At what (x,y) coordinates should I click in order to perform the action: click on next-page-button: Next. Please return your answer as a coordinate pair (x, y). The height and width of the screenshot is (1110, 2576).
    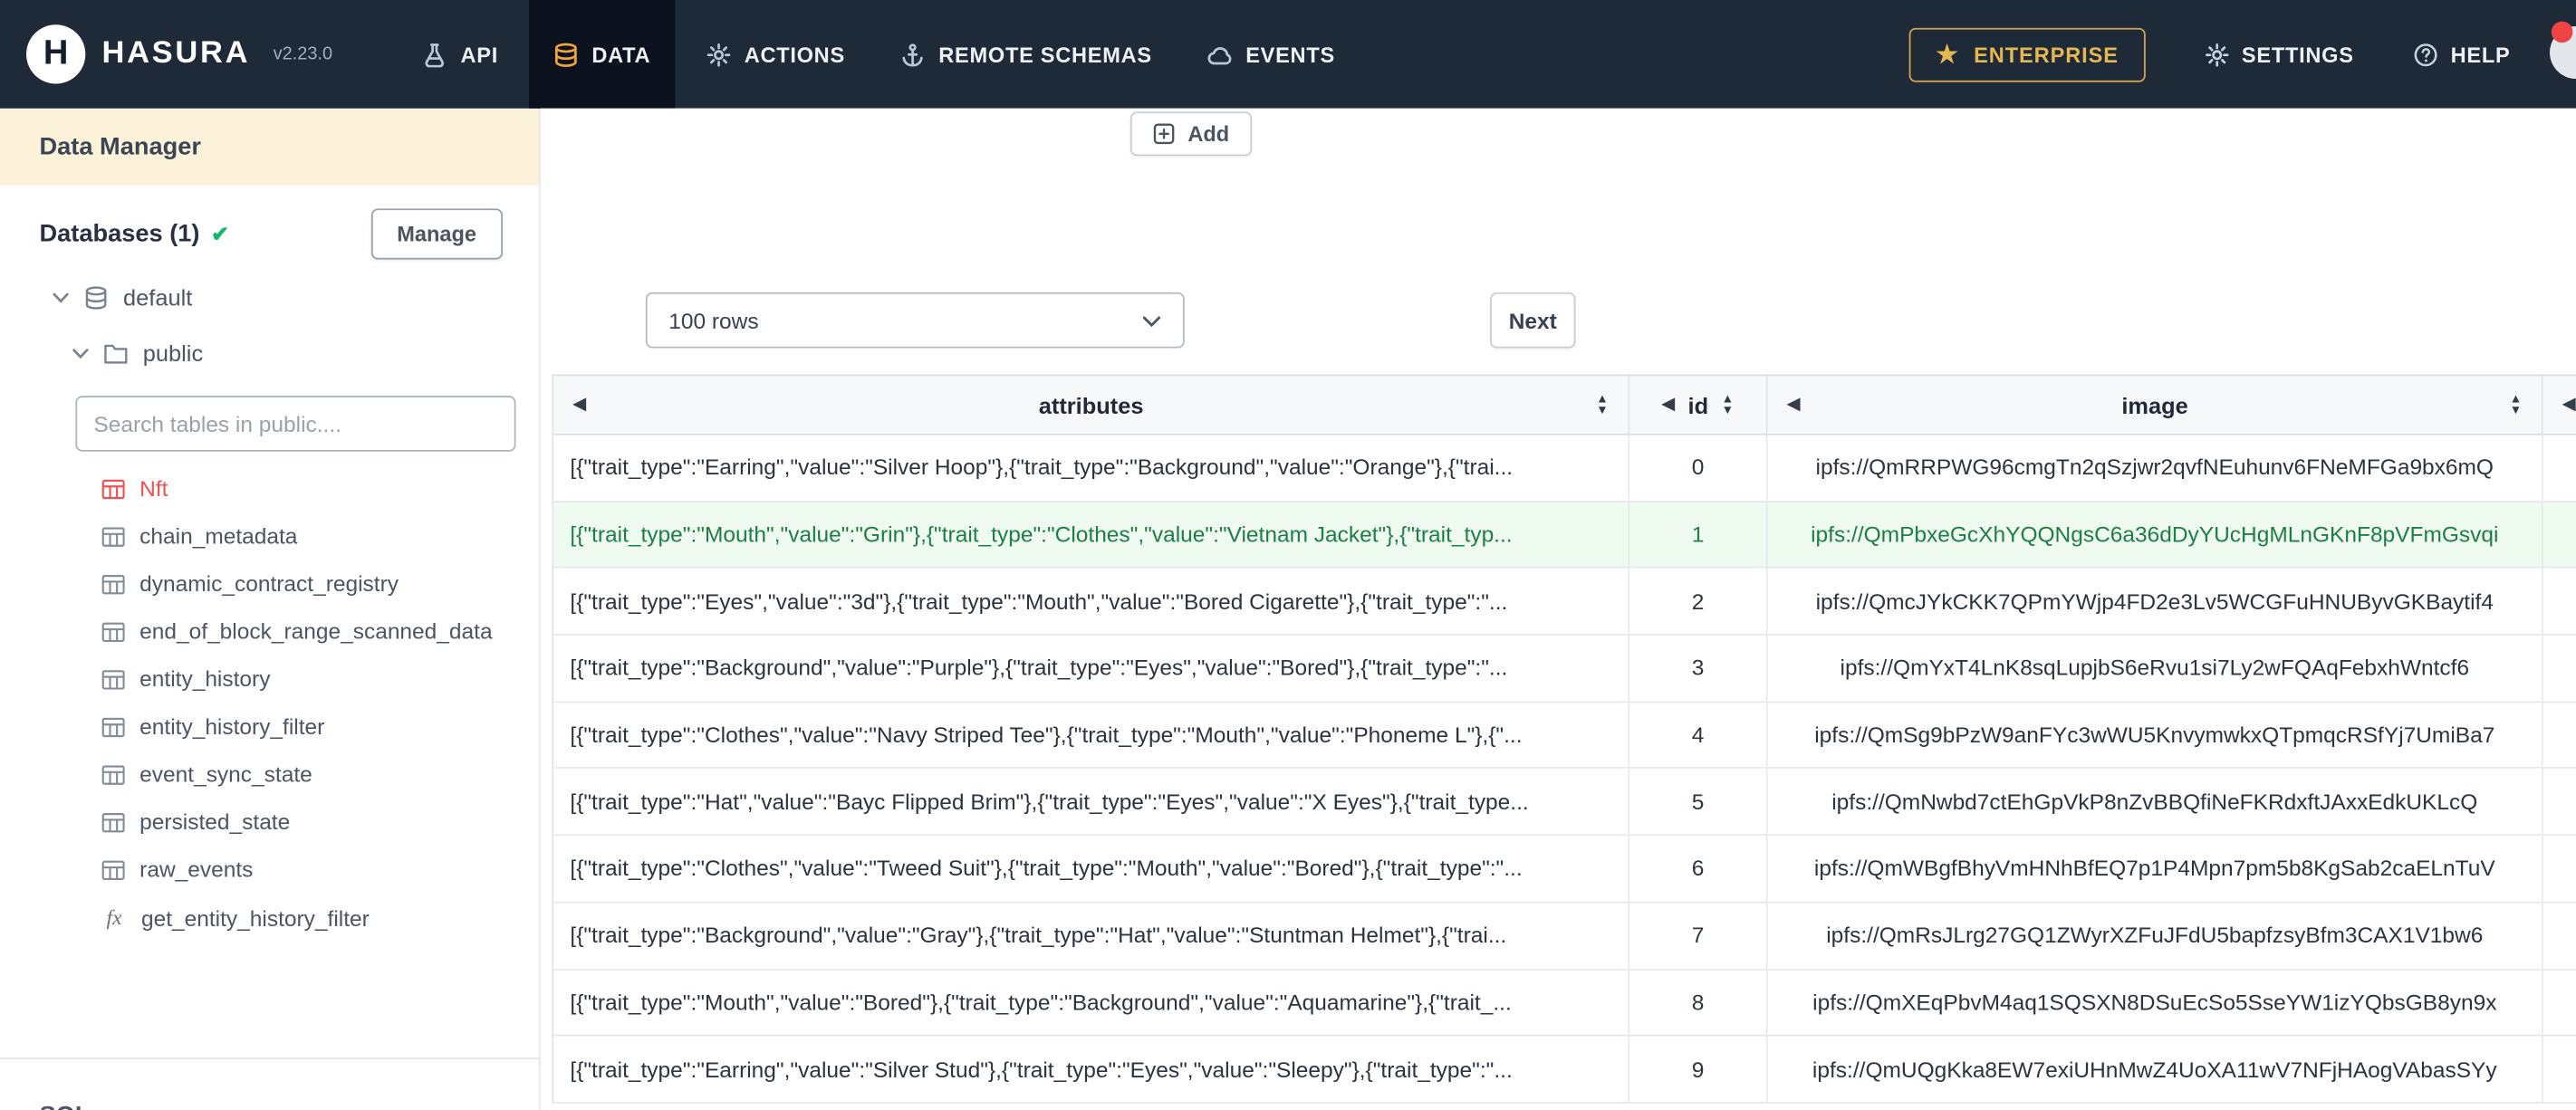
    Looking at the image, I should click on (1533, 321).